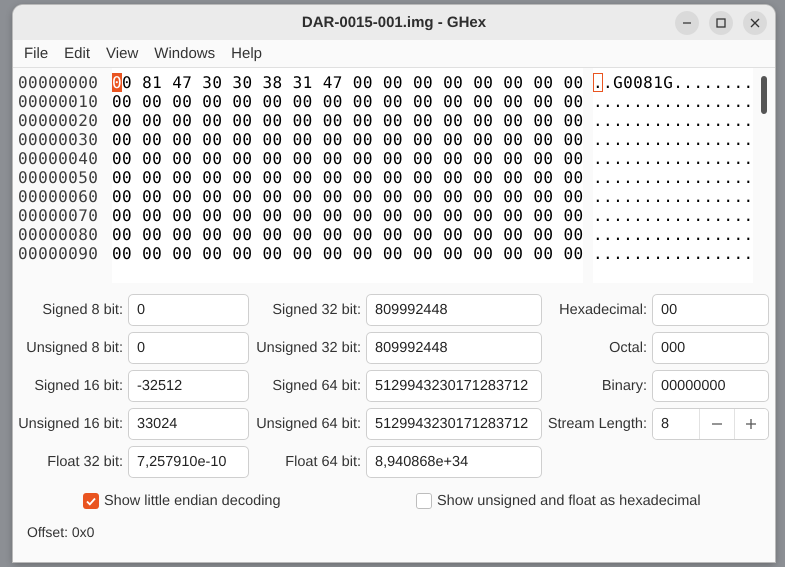  Describe the element at coordinates (569, 501) in the screenshot. I see `checkbox-label: Show unsigned and float as hexadecimal` at that location.